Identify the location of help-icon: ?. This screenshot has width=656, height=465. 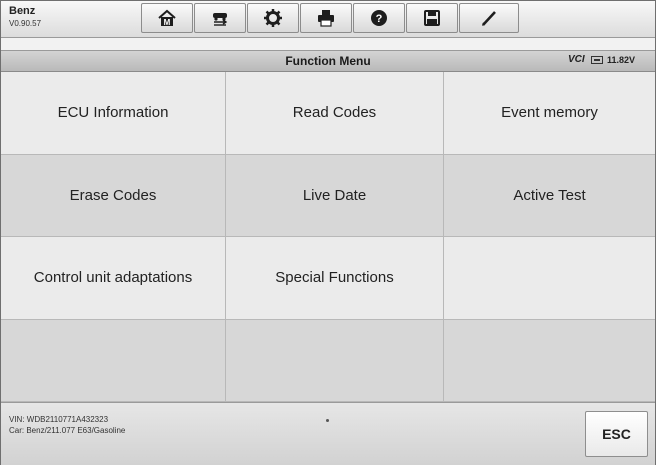
(379, 18).